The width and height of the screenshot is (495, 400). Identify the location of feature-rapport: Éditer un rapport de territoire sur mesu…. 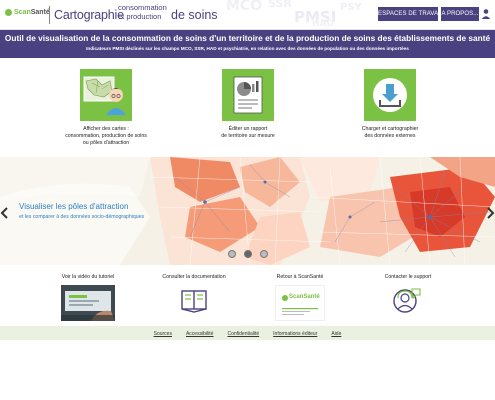
(248, 104).